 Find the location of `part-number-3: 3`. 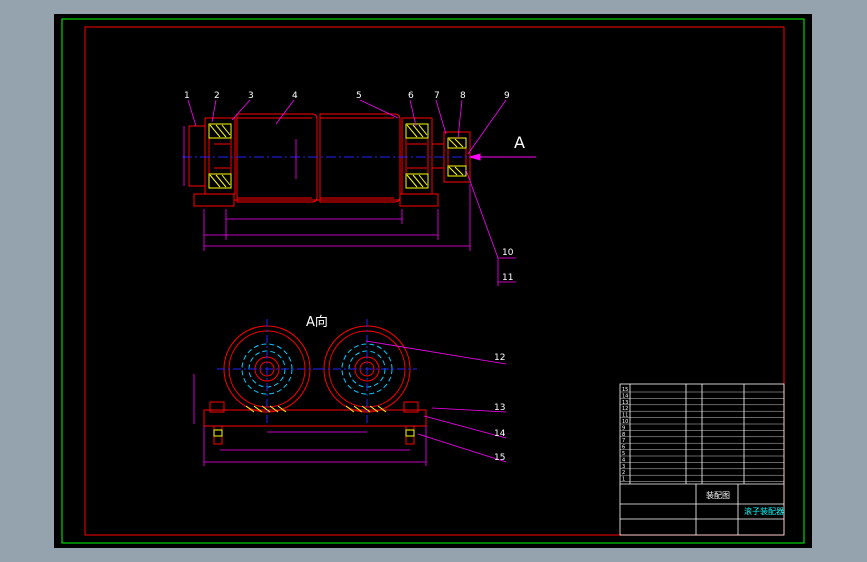

part-number-3: 3 is located at coordinates (251, 96).